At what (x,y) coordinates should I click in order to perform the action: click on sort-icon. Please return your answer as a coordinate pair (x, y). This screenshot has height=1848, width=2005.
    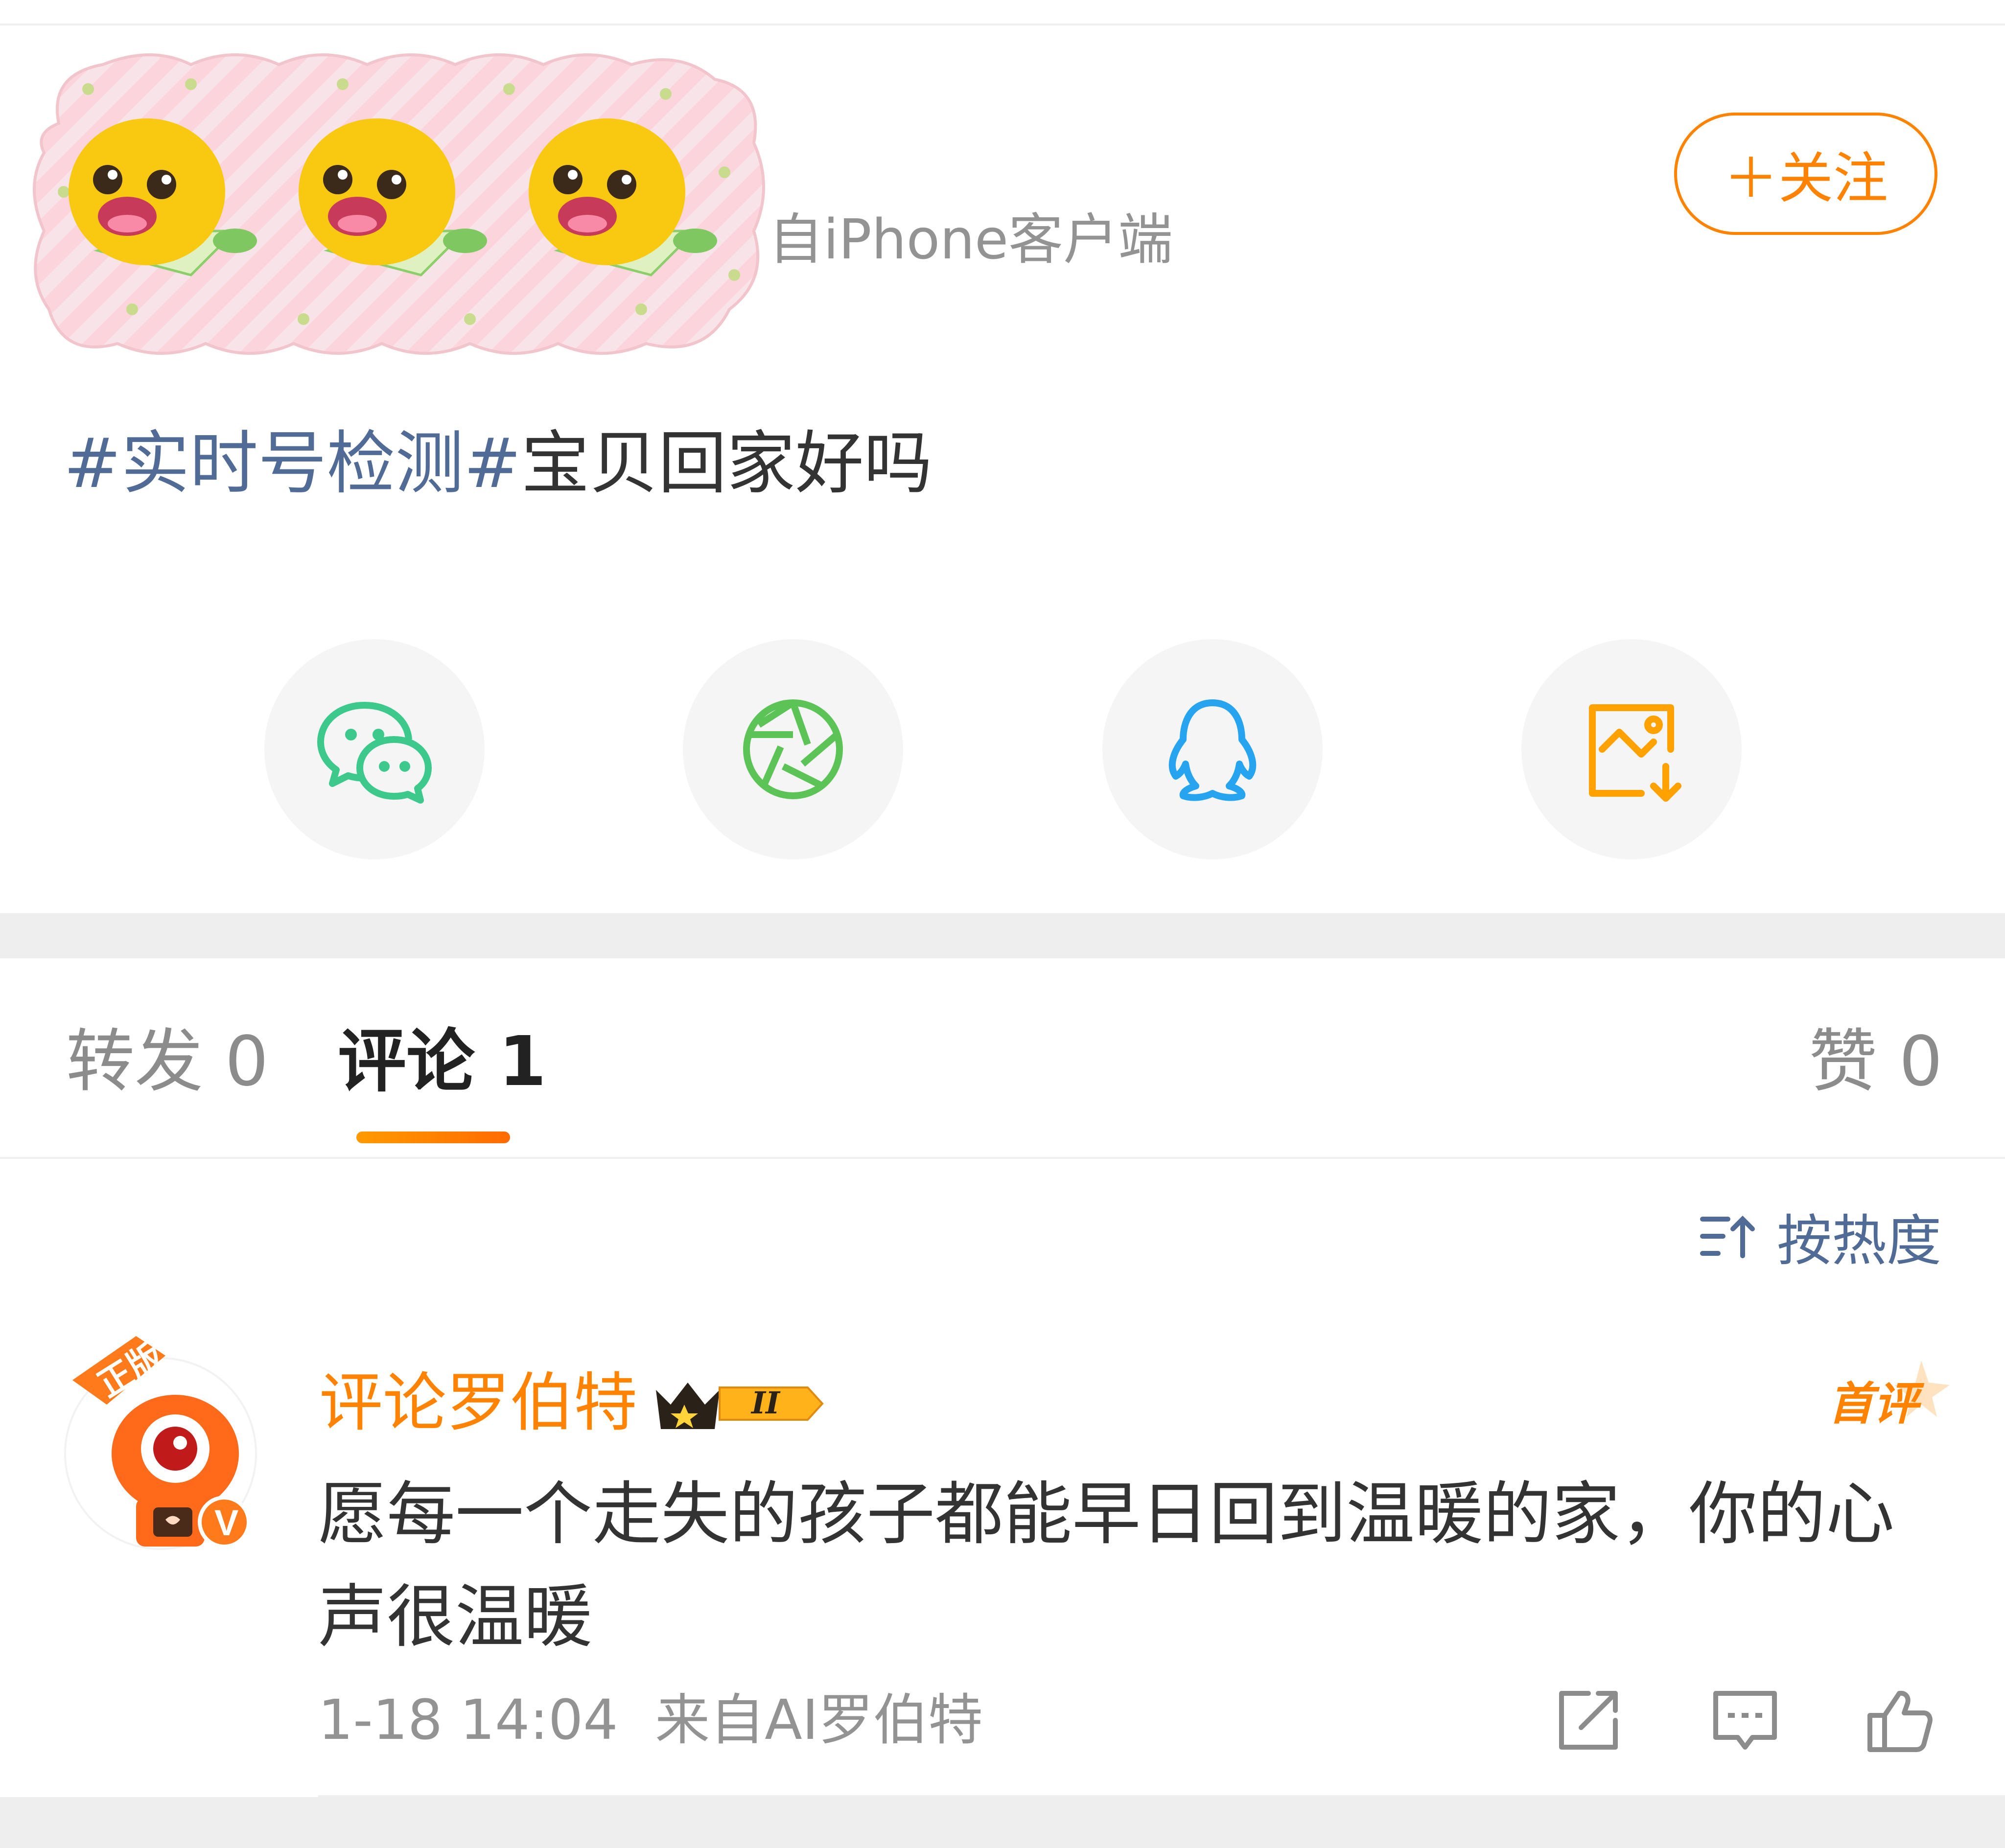
    Looking at the image, I should click on (1727, 1236).